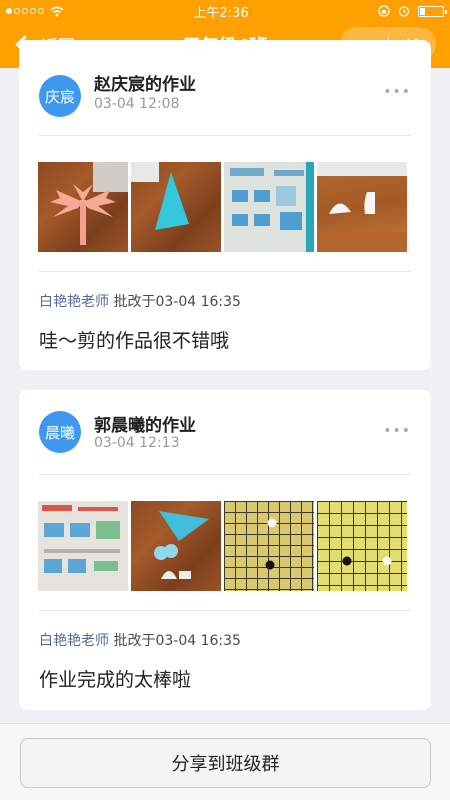 The width and height of the screenshot is (450, 800). I want to click on battery-icon, so click(432, 11).